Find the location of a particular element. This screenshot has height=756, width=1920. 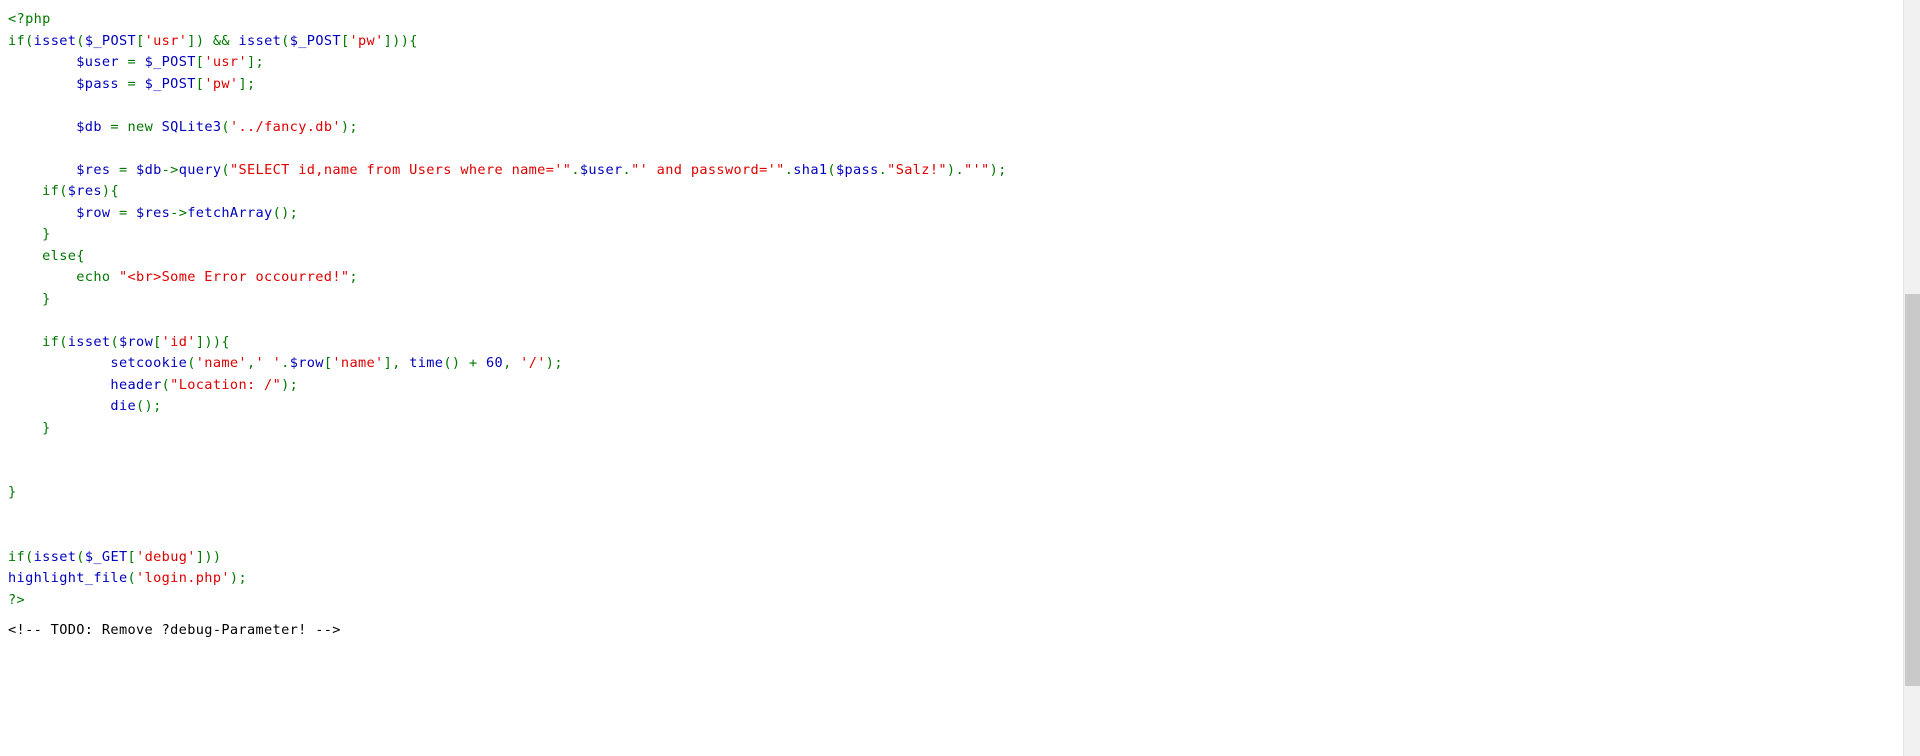

code-token: 60 is located at coordinates (495, 363).